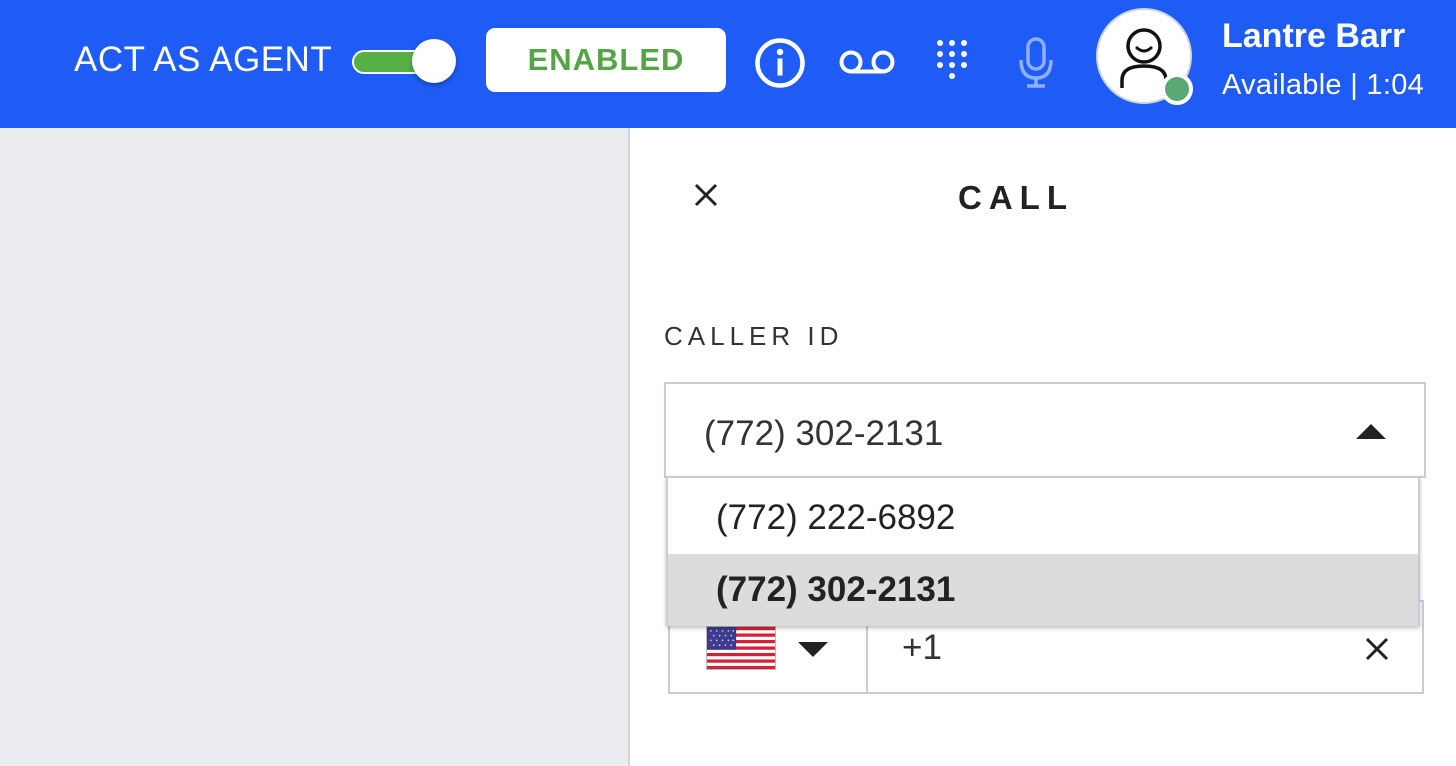 This screenshot has width=1456, height=766. I want to click on chevron-up-icon, so click(1371, 431).